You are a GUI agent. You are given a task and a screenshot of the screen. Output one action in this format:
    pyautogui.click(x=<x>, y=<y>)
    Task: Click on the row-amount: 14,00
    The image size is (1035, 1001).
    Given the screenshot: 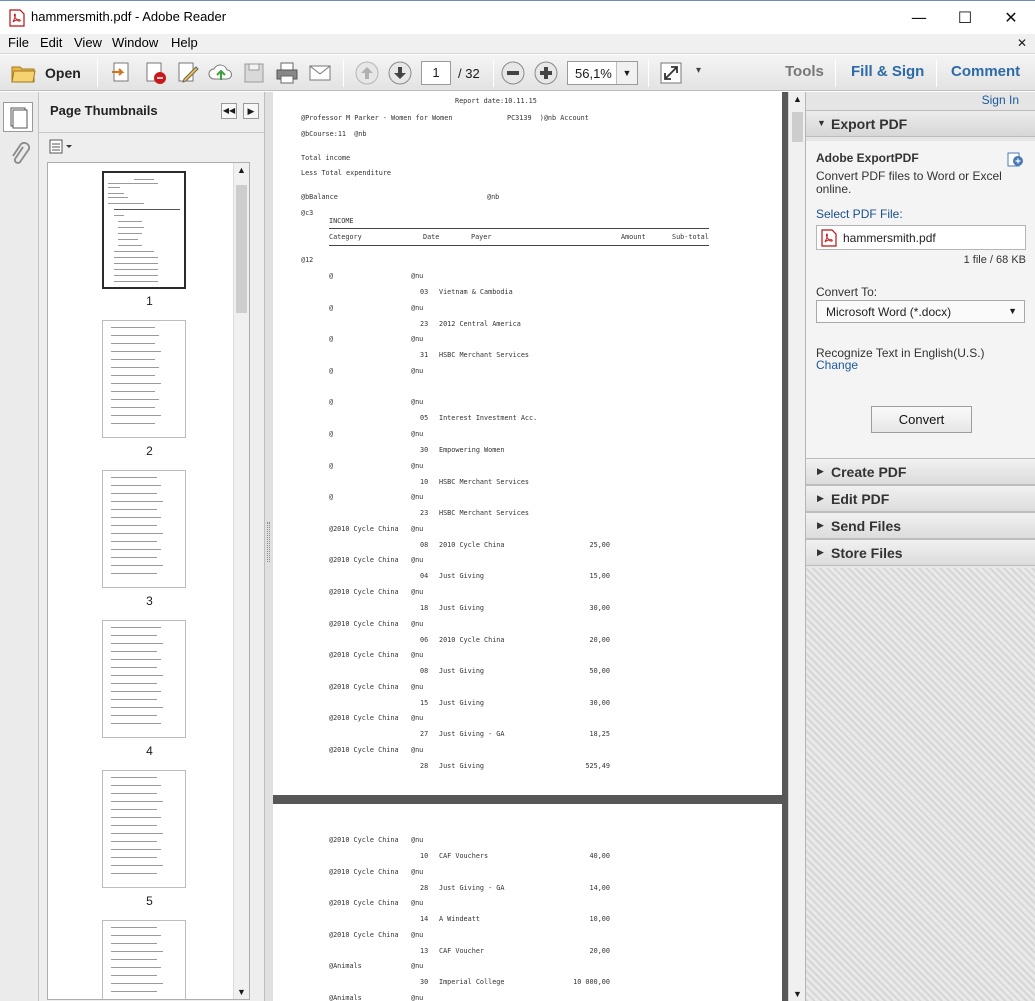 What is the action you would take?
    pyautogui.click(x=599, y=887)
    